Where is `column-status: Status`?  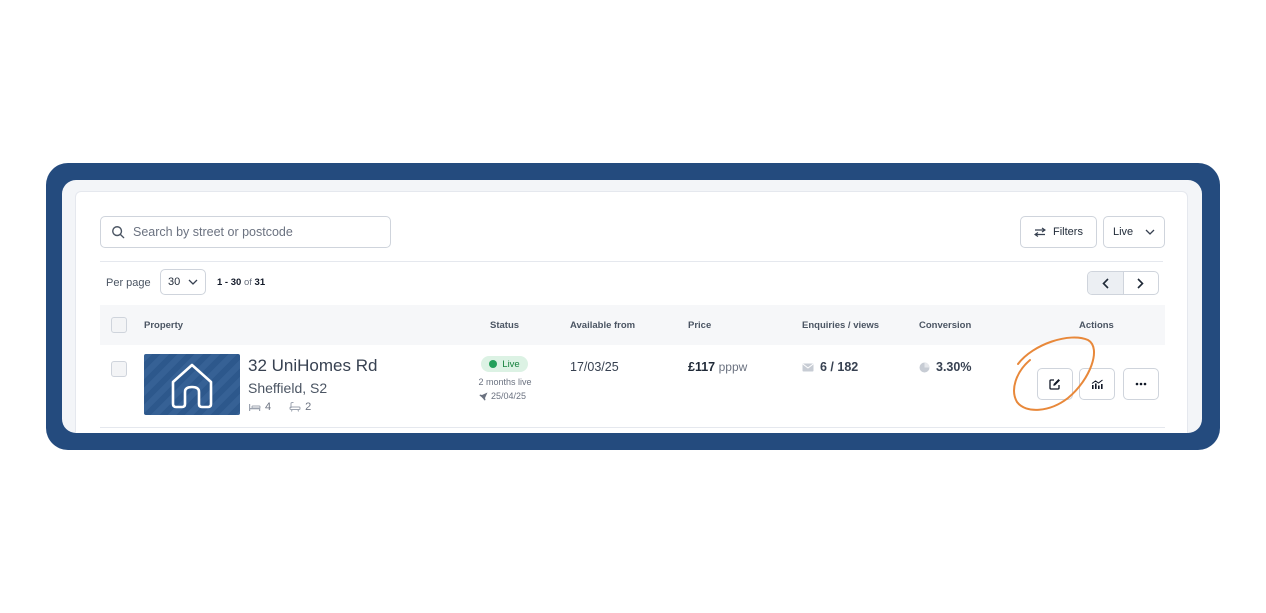
column-status: Status is located at coordinates (505, 325).